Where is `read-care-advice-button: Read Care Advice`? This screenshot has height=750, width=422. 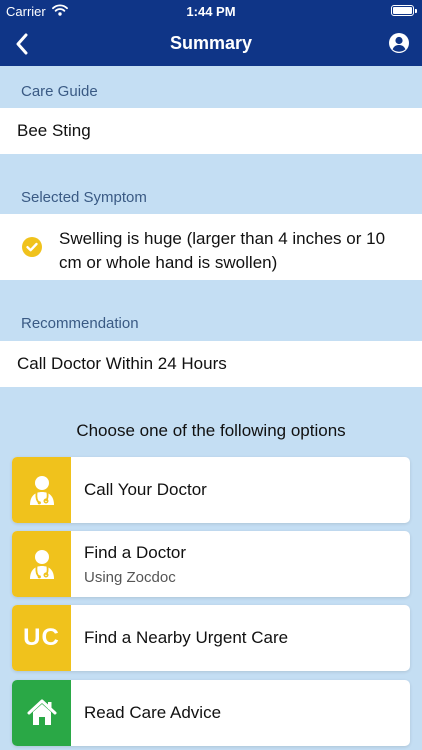 read-care-advice-button: Read Care Advice is located at coordinates (211, 713).